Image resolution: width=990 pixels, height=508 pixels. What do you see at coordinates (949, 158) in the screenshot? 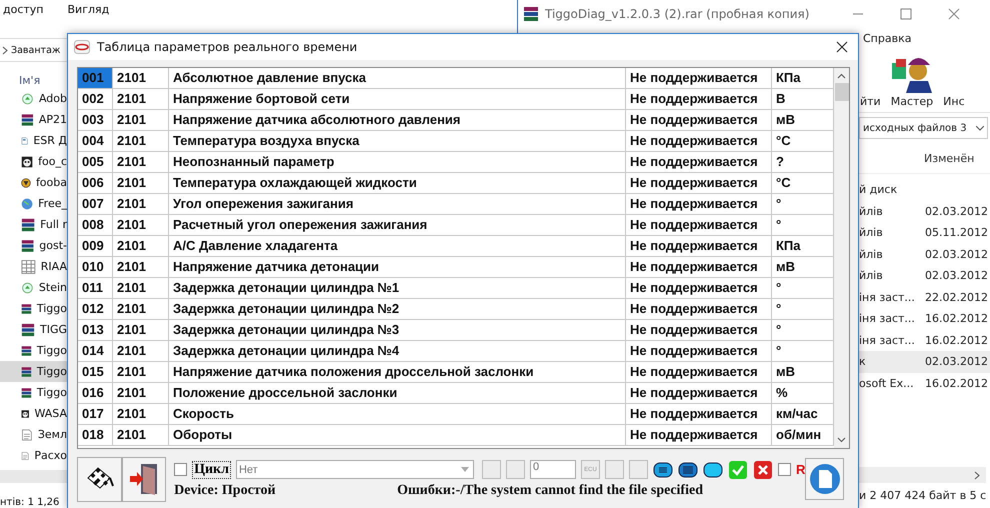
I see `column-header: Изменён` at bounding box center [949, 158].